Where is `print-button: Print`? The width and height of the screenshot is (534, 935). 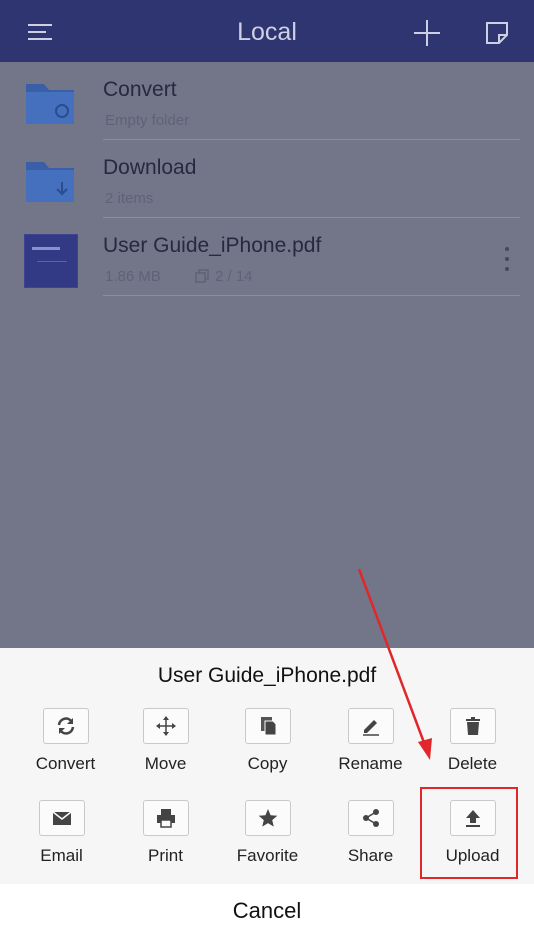
print-button: Print is located at coordinates (165, 833).